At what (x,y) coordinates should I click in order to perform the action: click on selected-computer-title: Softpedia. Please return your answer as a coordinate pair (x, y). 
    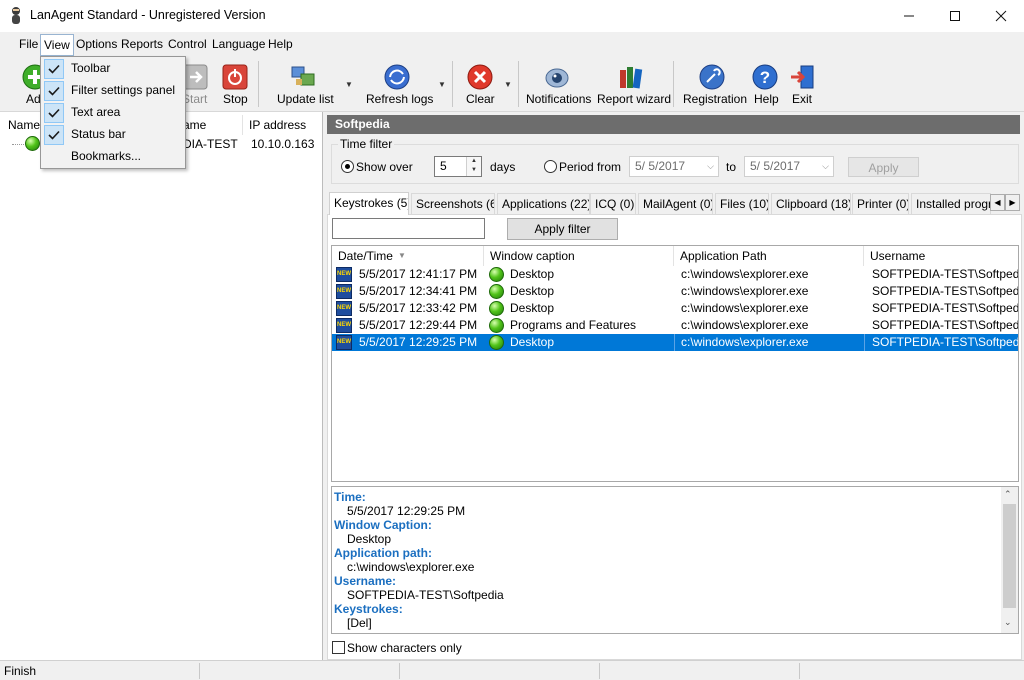
    Looking at the image, I should click on (673, 124).